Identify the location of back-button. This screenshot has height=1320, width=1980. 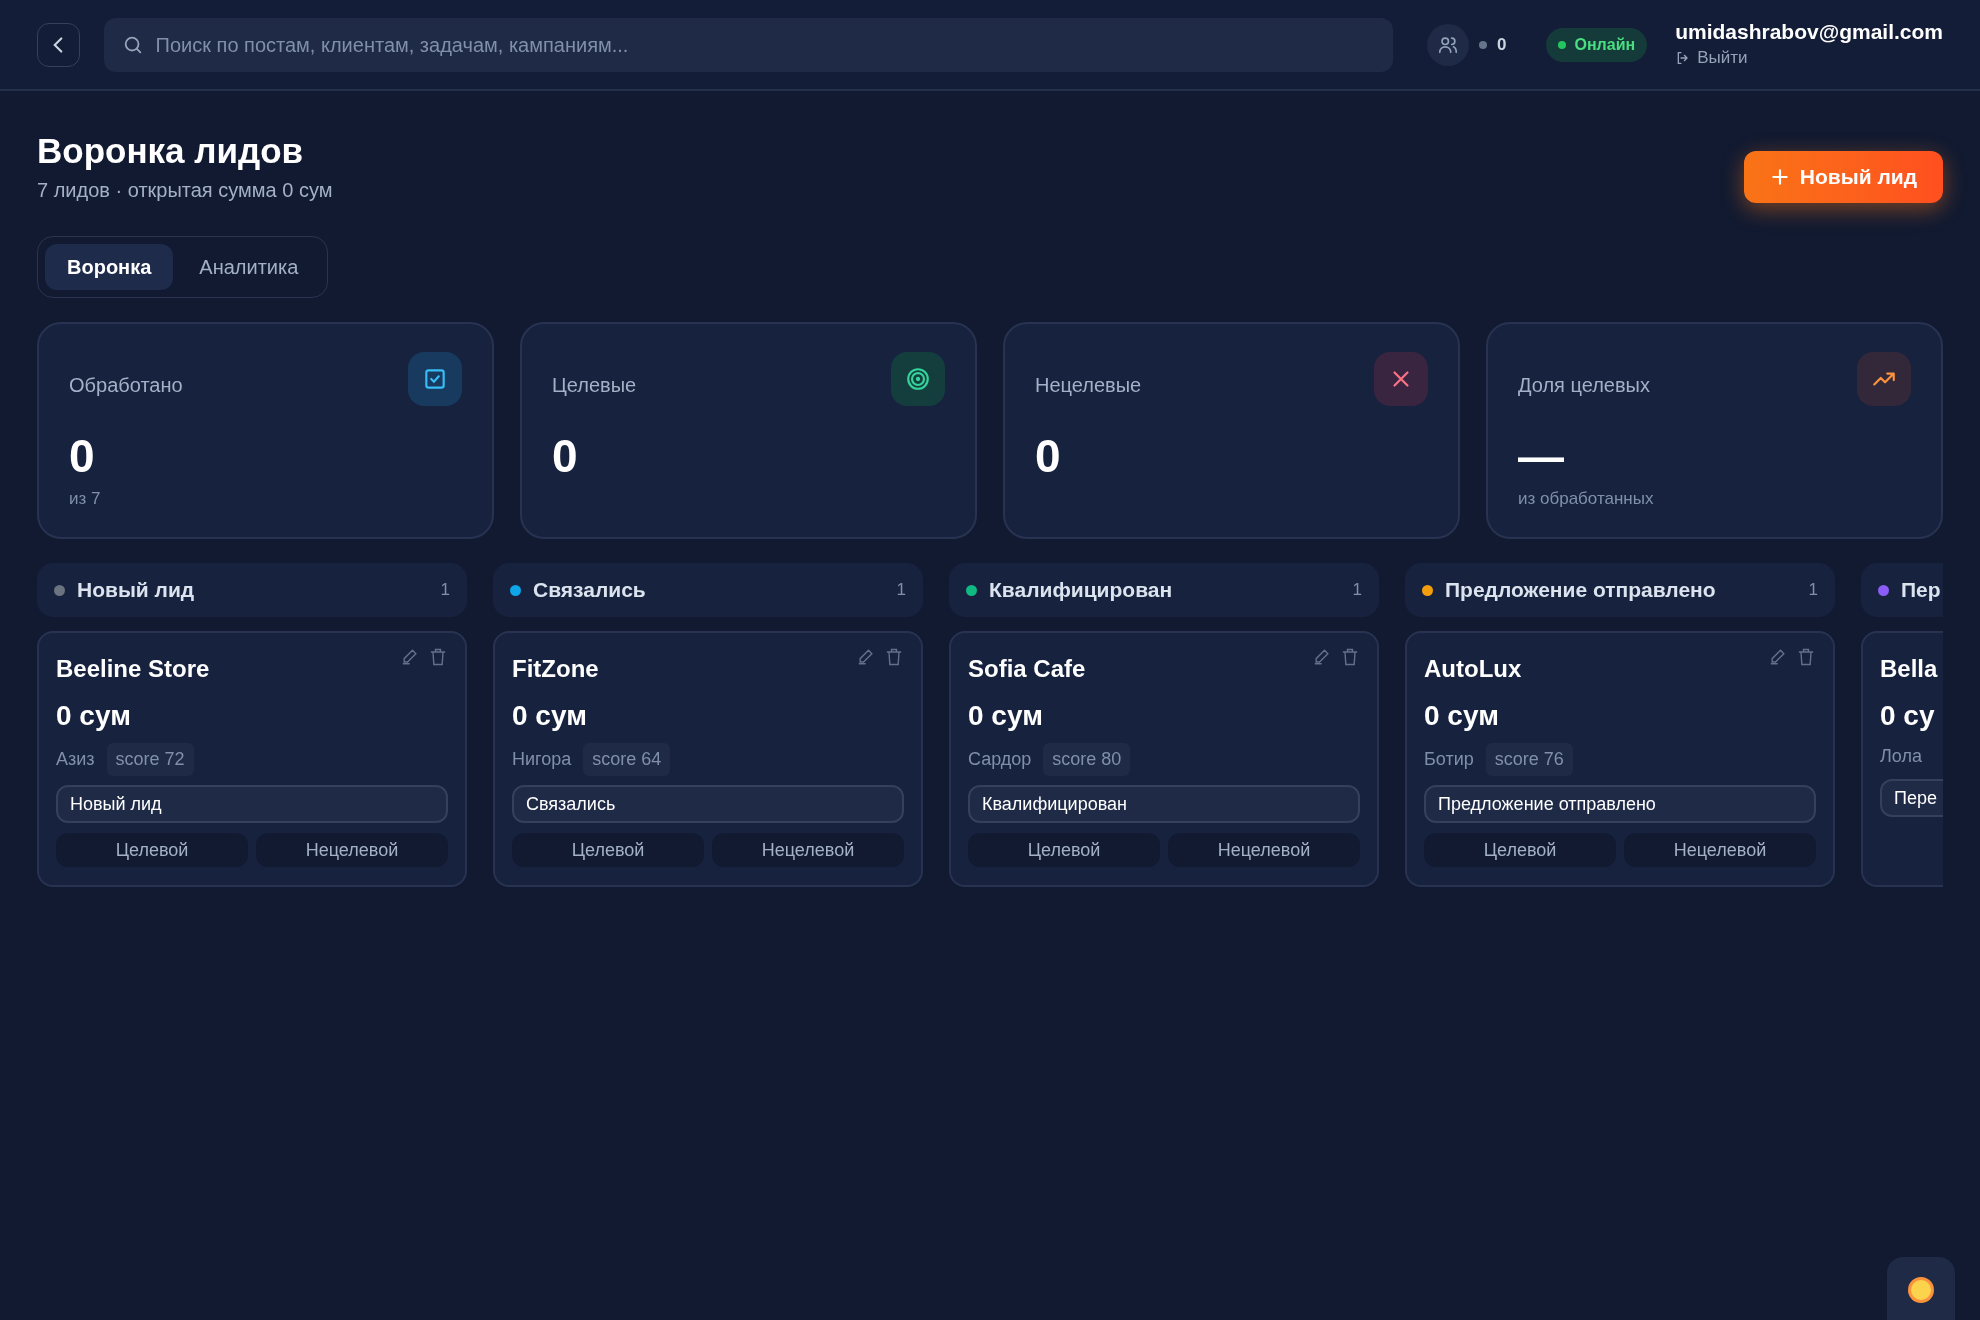
(58, 44).